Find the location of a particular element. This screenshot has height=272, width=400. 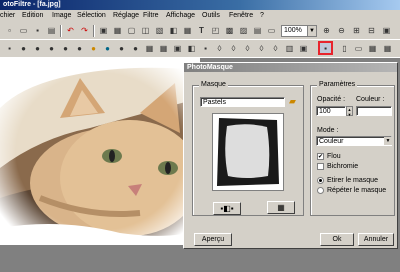

menu-affichage: Affichage is located at coordinates (180, 16).